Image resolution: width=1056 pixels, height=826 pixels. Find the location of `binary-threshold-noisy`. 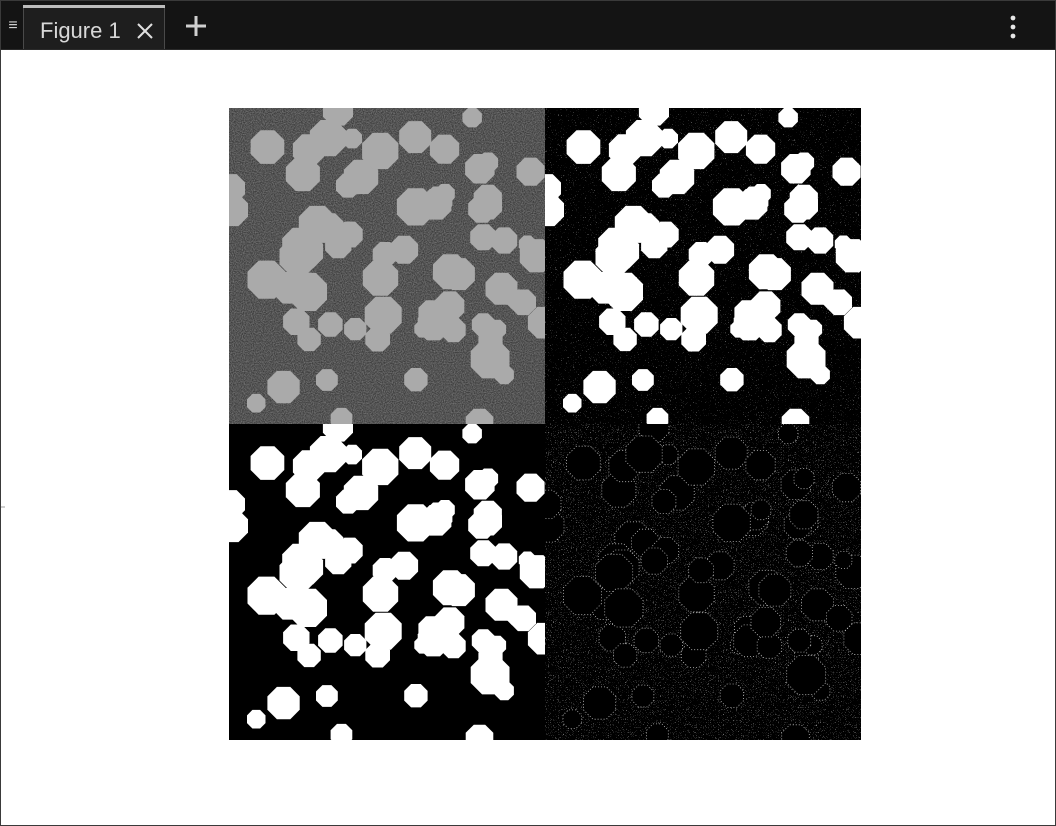

binary-threshold-noisy is located at coordinates (703, 266).